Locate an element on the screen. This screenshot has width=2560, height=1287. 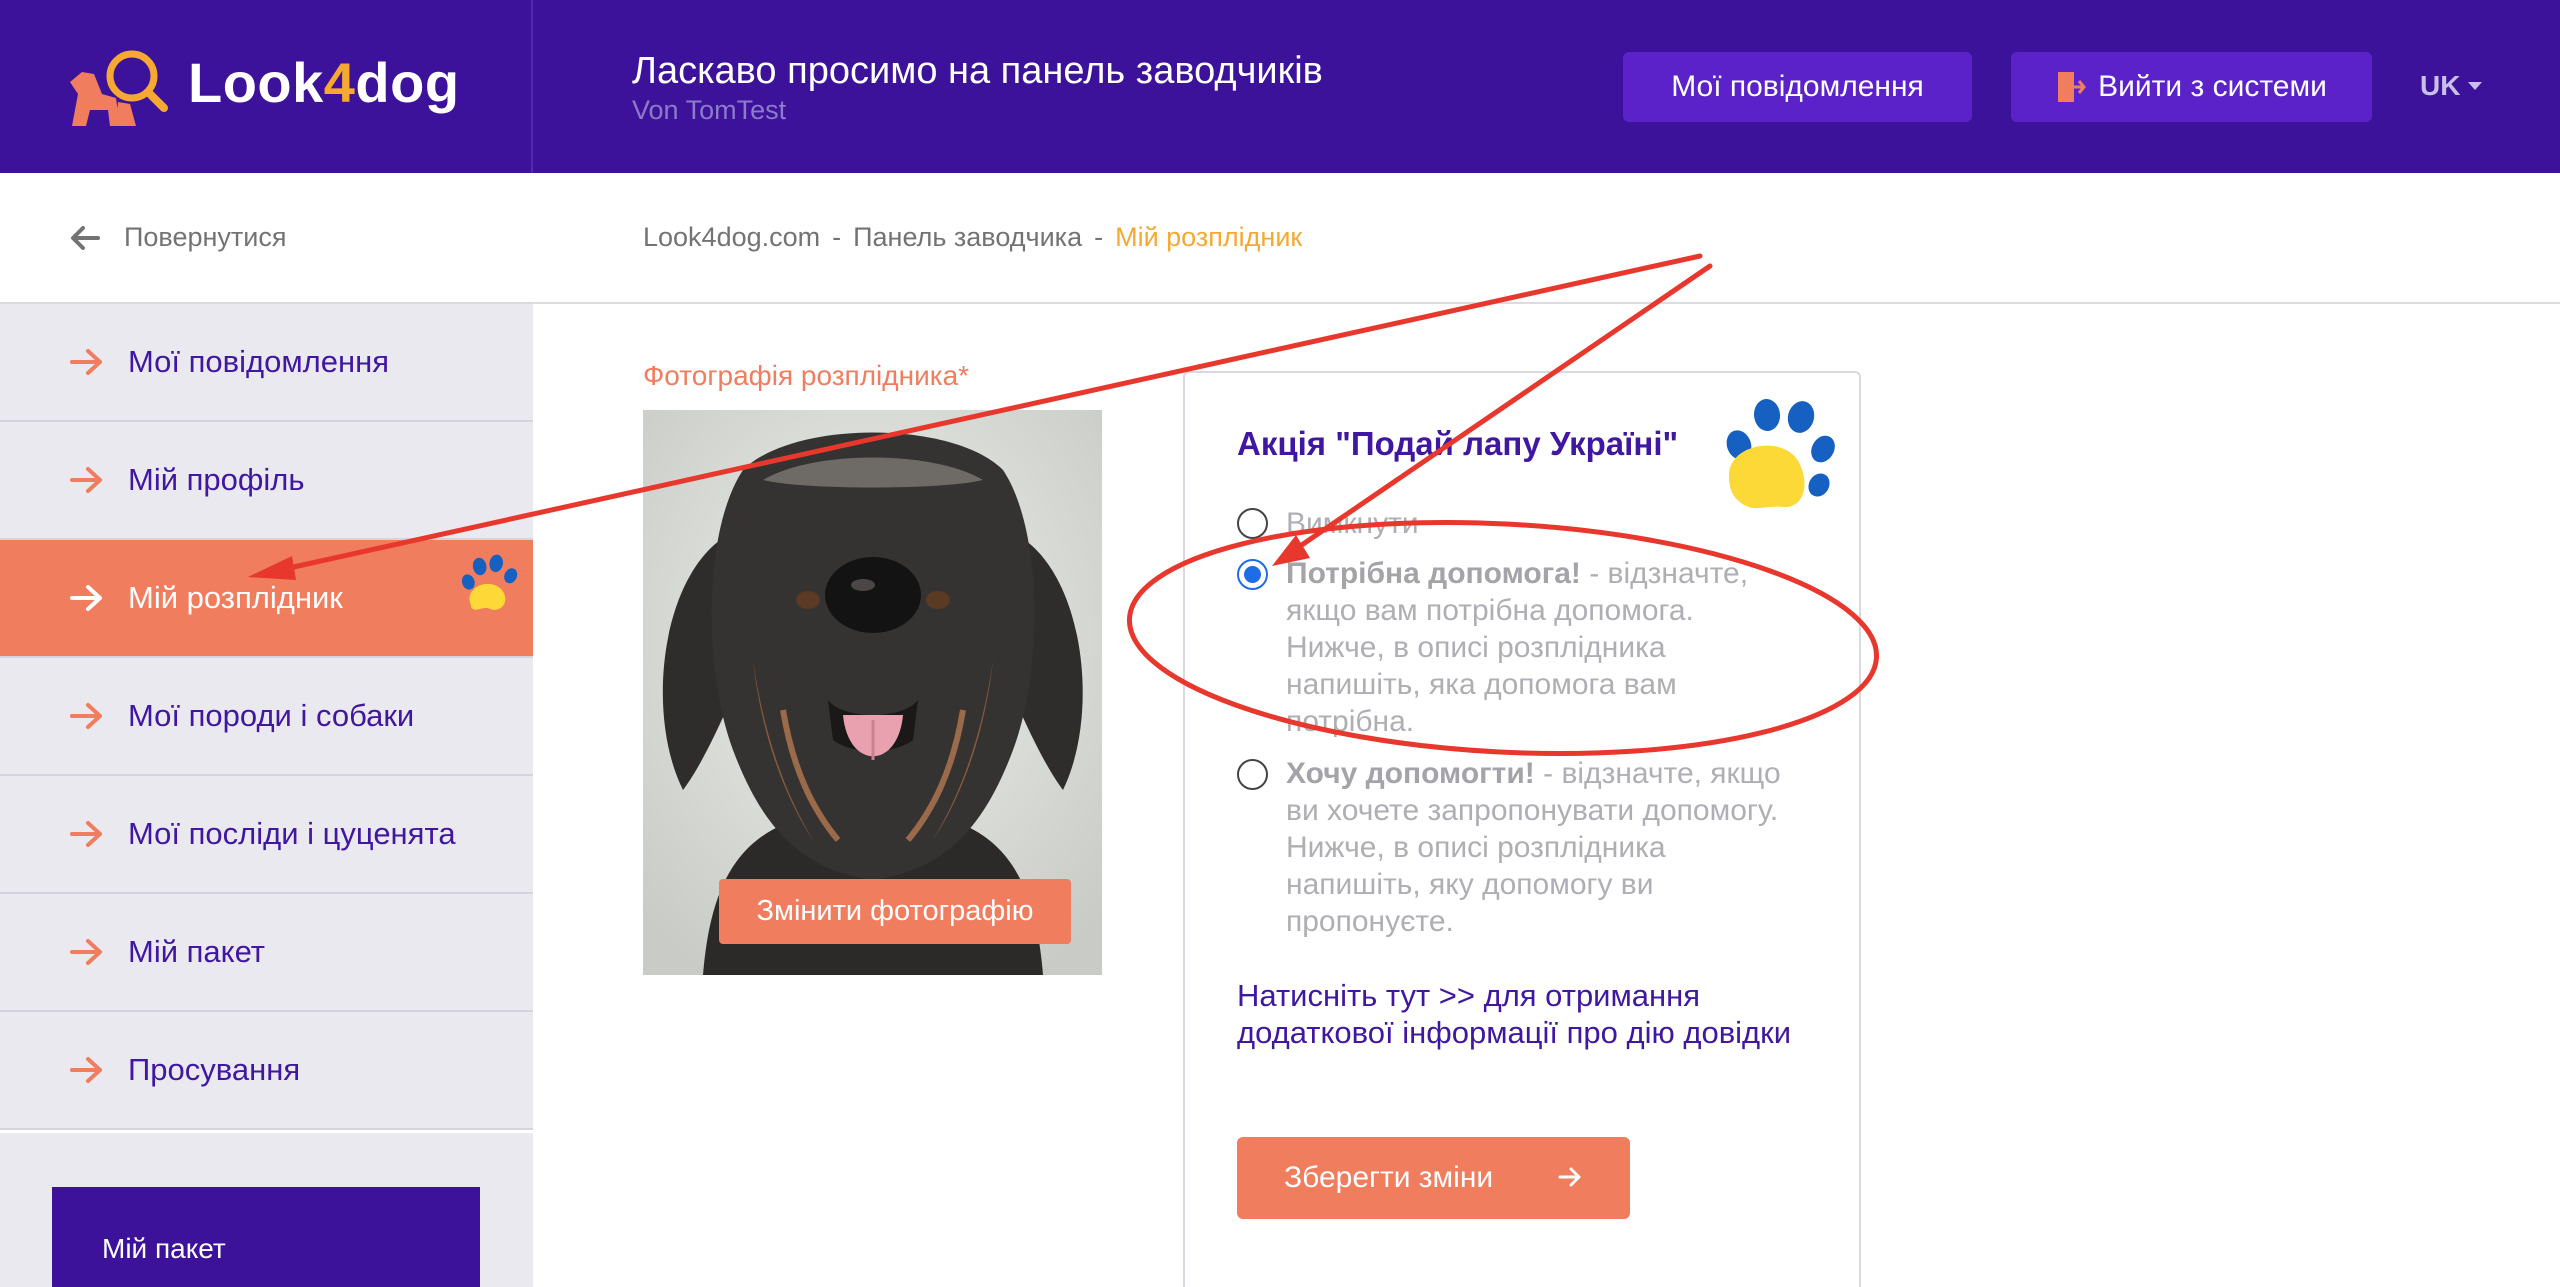
logo-text: Look4dog is located at coordinates (324, 82).